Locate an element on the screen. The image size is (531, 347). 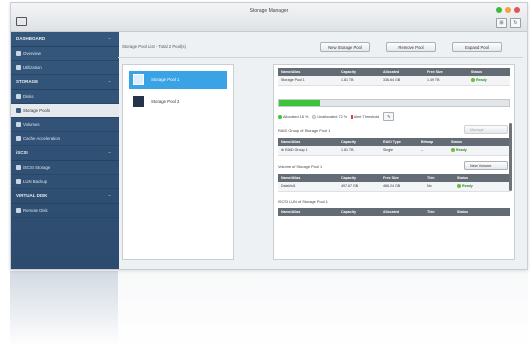
maximize-dot is located at coordinates (499, 10).